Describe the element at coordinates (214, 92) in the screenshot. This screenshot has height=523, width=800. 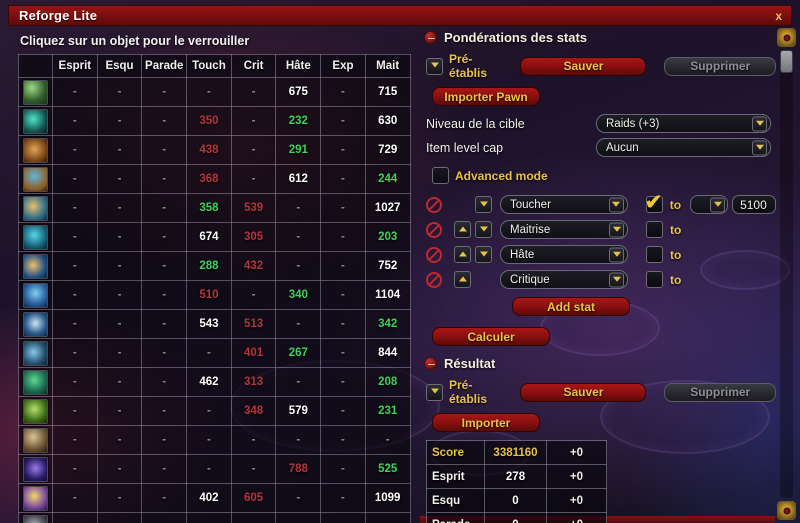
I see `table-row: - - - - -675-715` at that location.